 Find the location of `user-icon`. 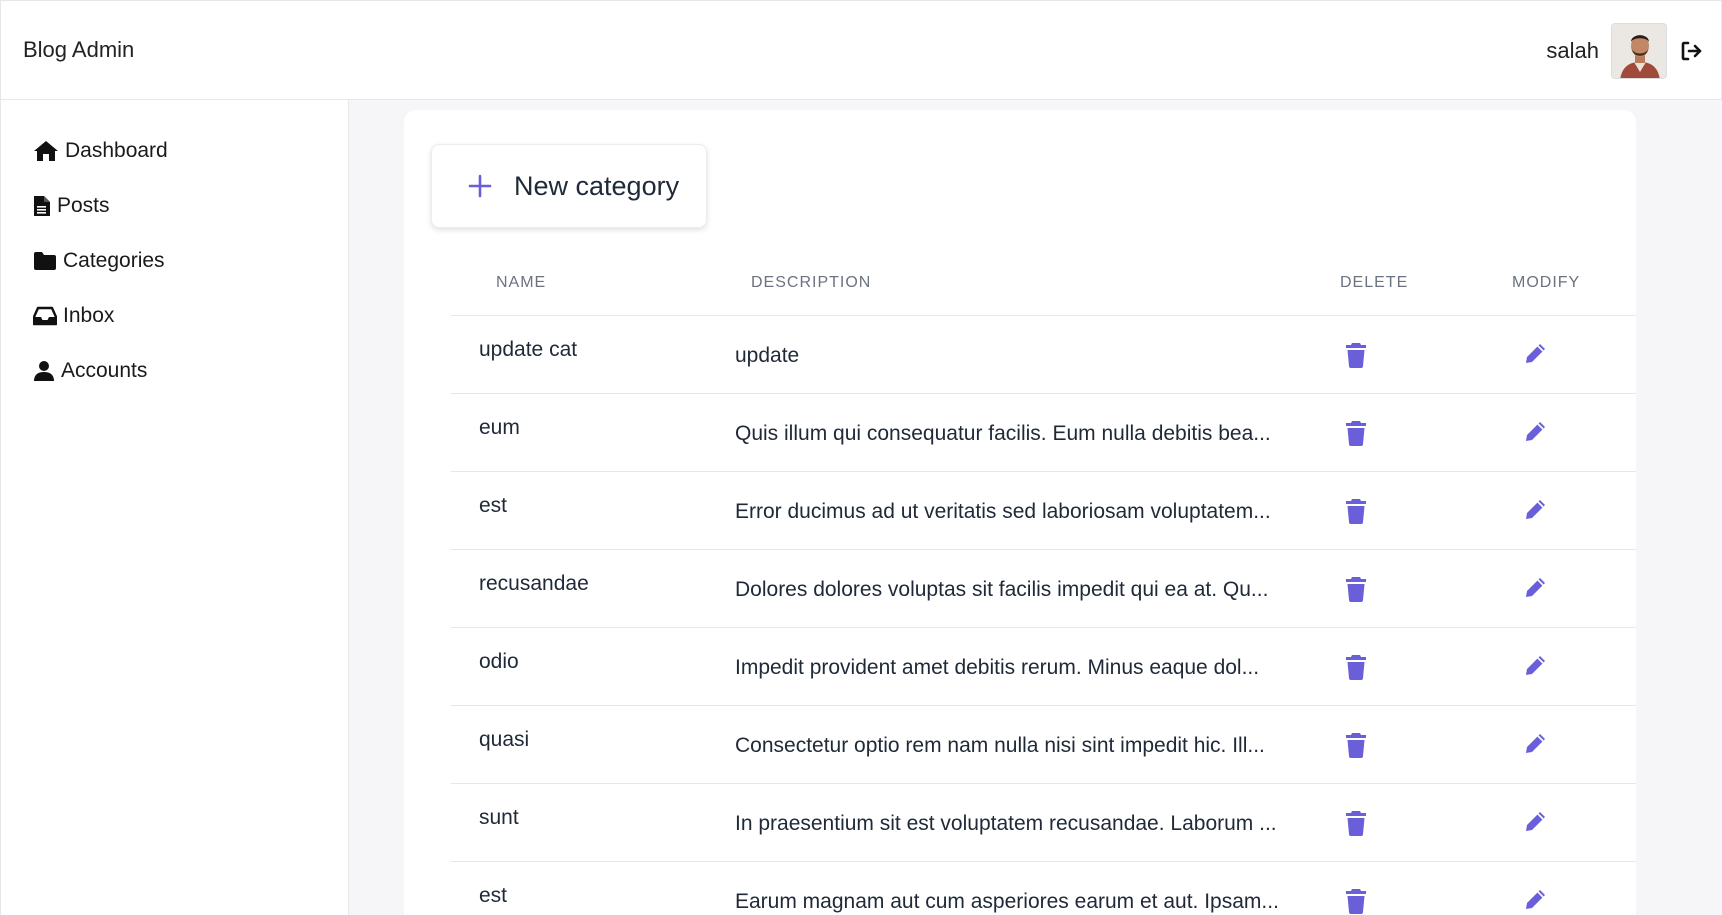

user-icon is located at coordinates (44, 371).